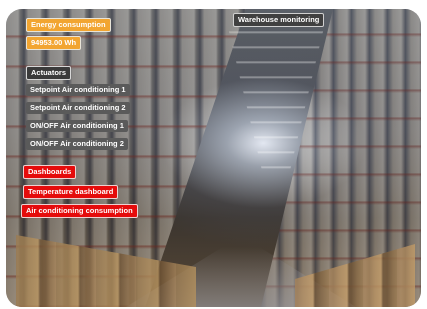 This screenshot has width=427, height=309. I want to click on onoff-ac2-button: ON/OFF Air conditioning 2, so click(77, 144).